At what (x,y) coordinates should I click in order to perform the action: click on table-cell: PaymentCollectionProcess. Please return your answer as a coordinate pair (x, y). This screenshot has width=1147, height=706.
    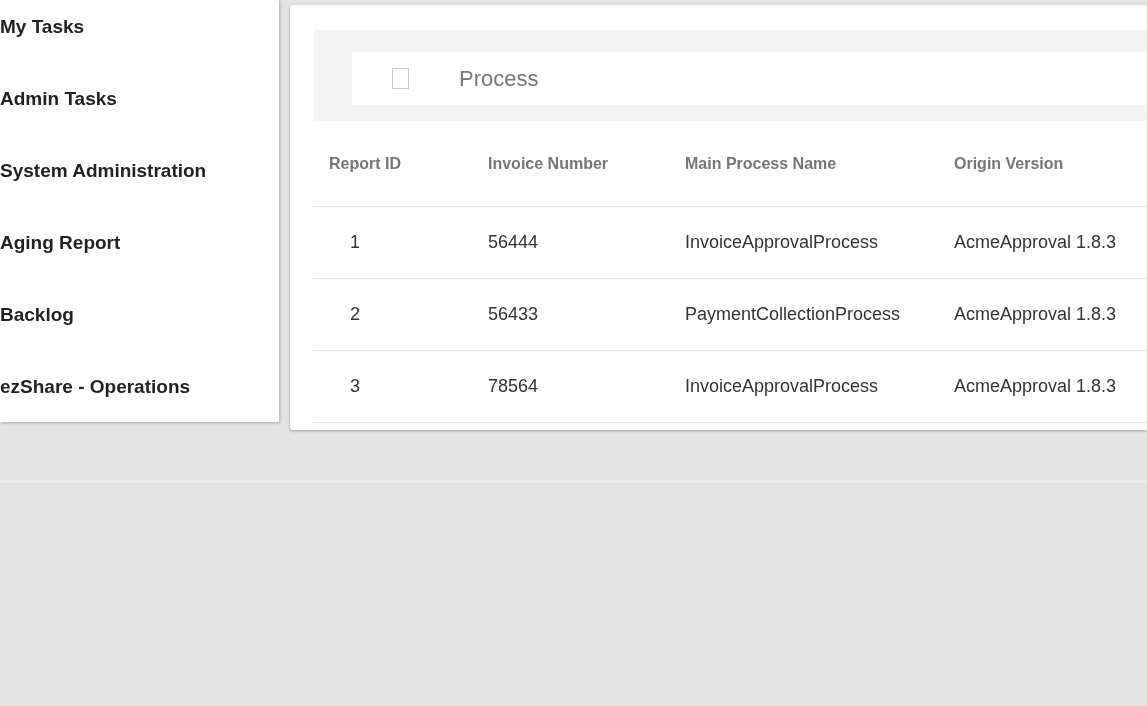
    Looking at the image, I should click on (804, 315).